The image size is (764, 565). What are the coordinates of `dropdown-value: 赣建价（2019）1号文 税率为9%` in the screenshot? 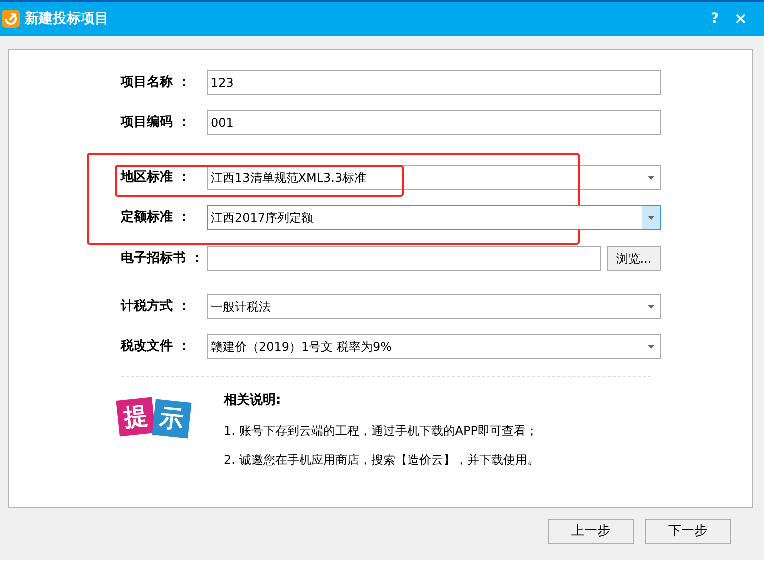 It's located at (302, 347).